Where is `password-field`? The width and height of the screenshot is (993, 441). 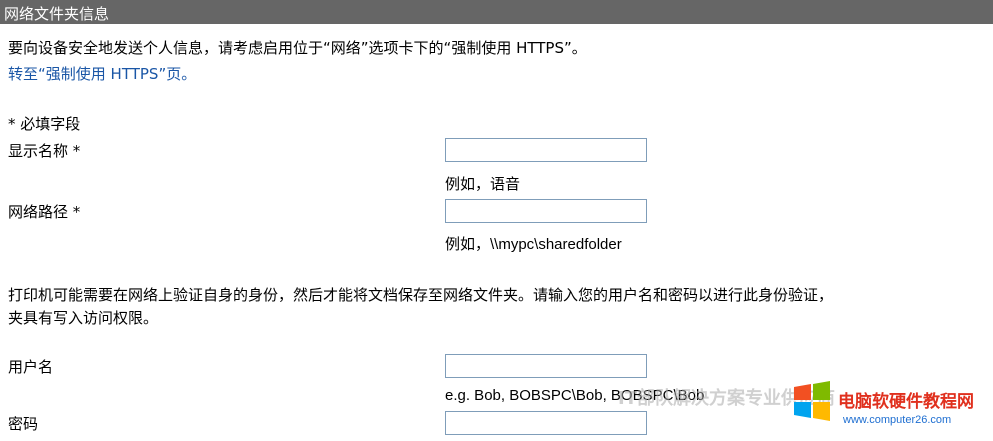 password-field is located at coordinates (546, 423).